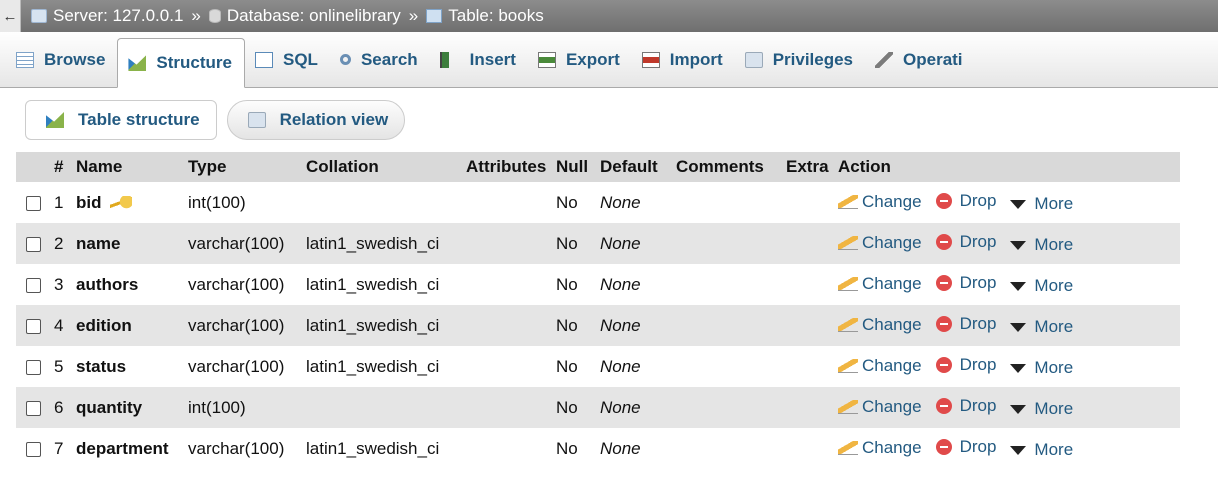  I want to click on tab-search: Search, so click(380, 59).